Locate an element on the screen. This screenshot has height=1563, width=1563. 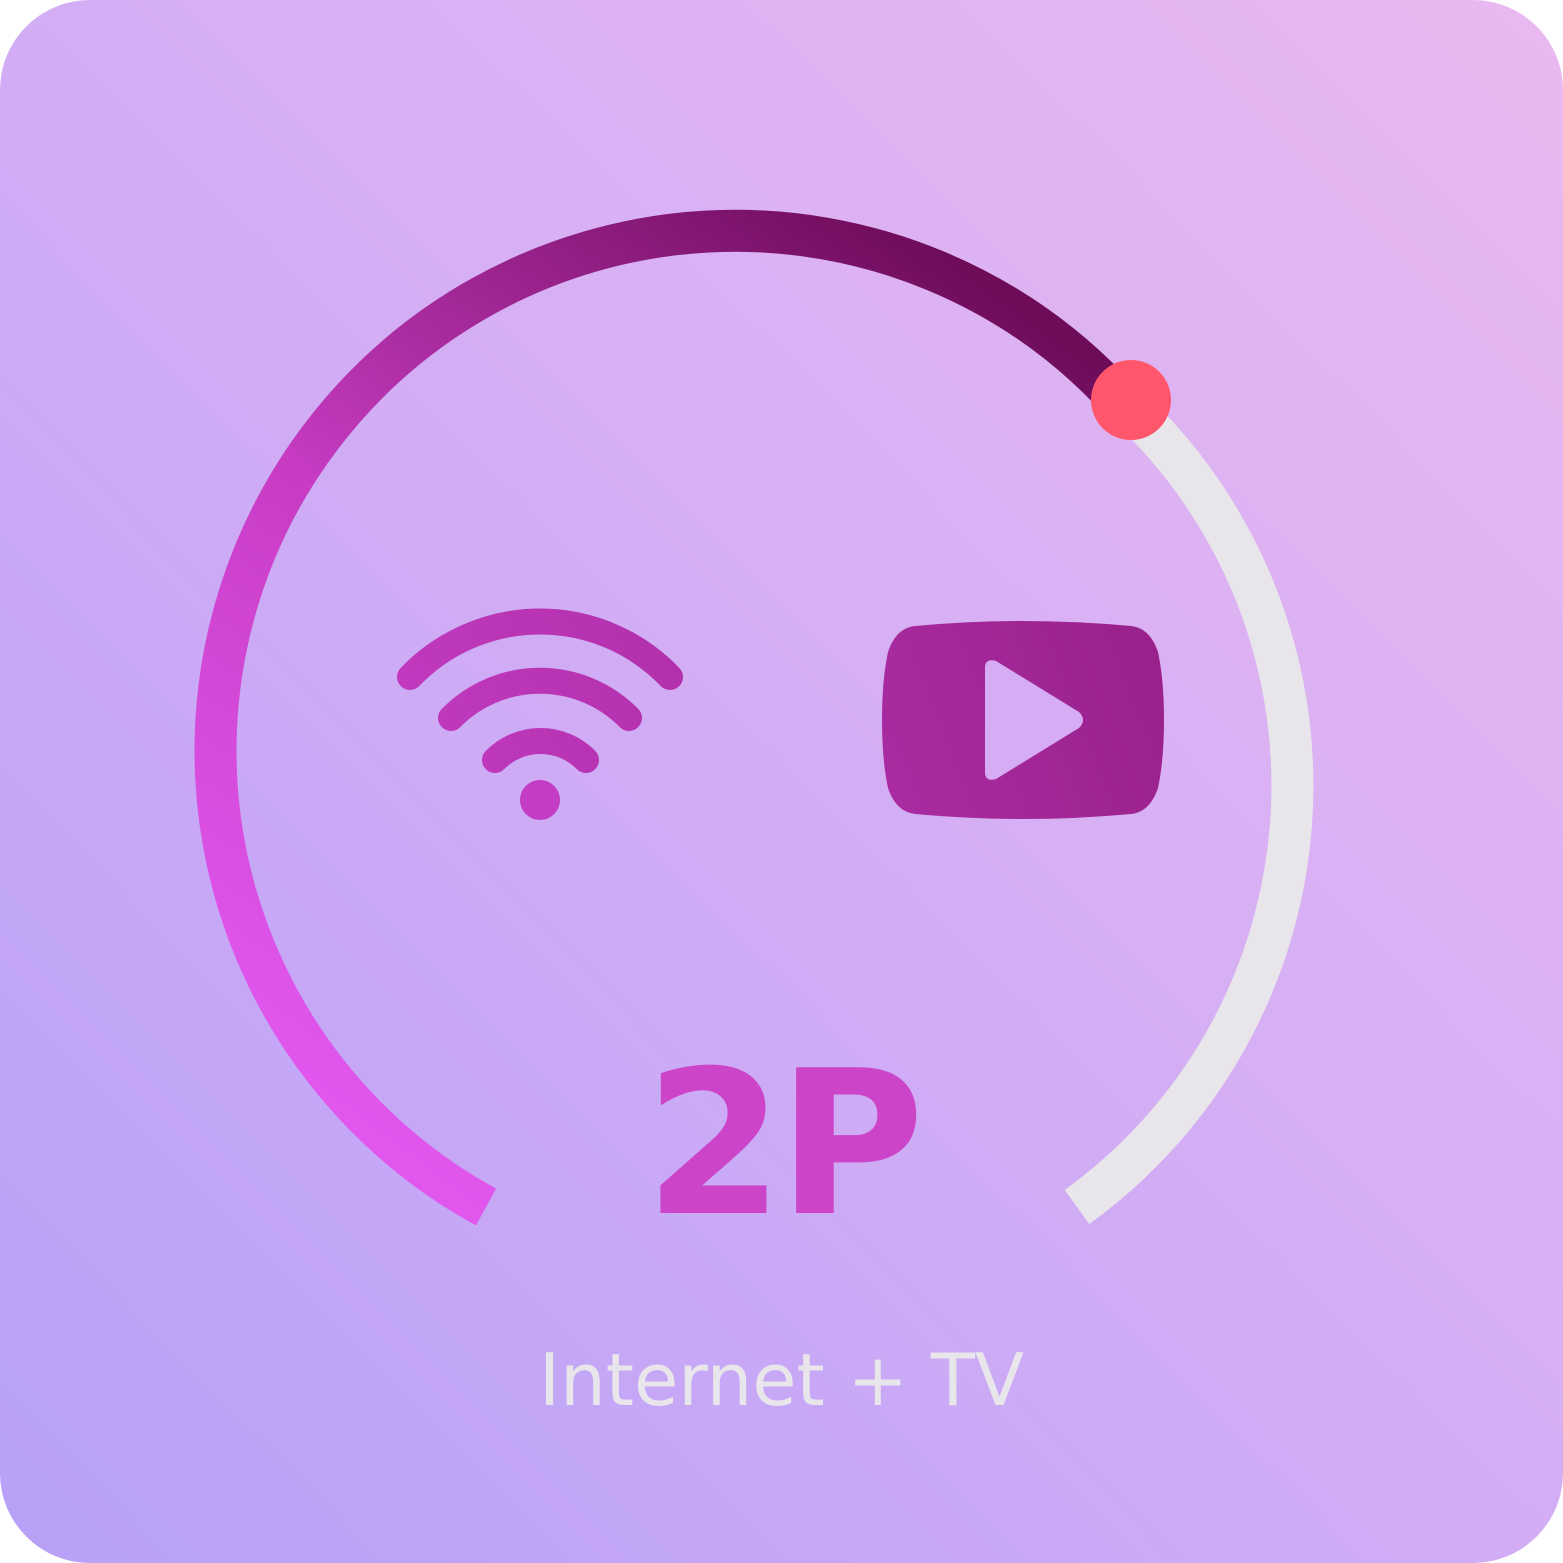
video-play-icon is located at coordinates (1023, 720).